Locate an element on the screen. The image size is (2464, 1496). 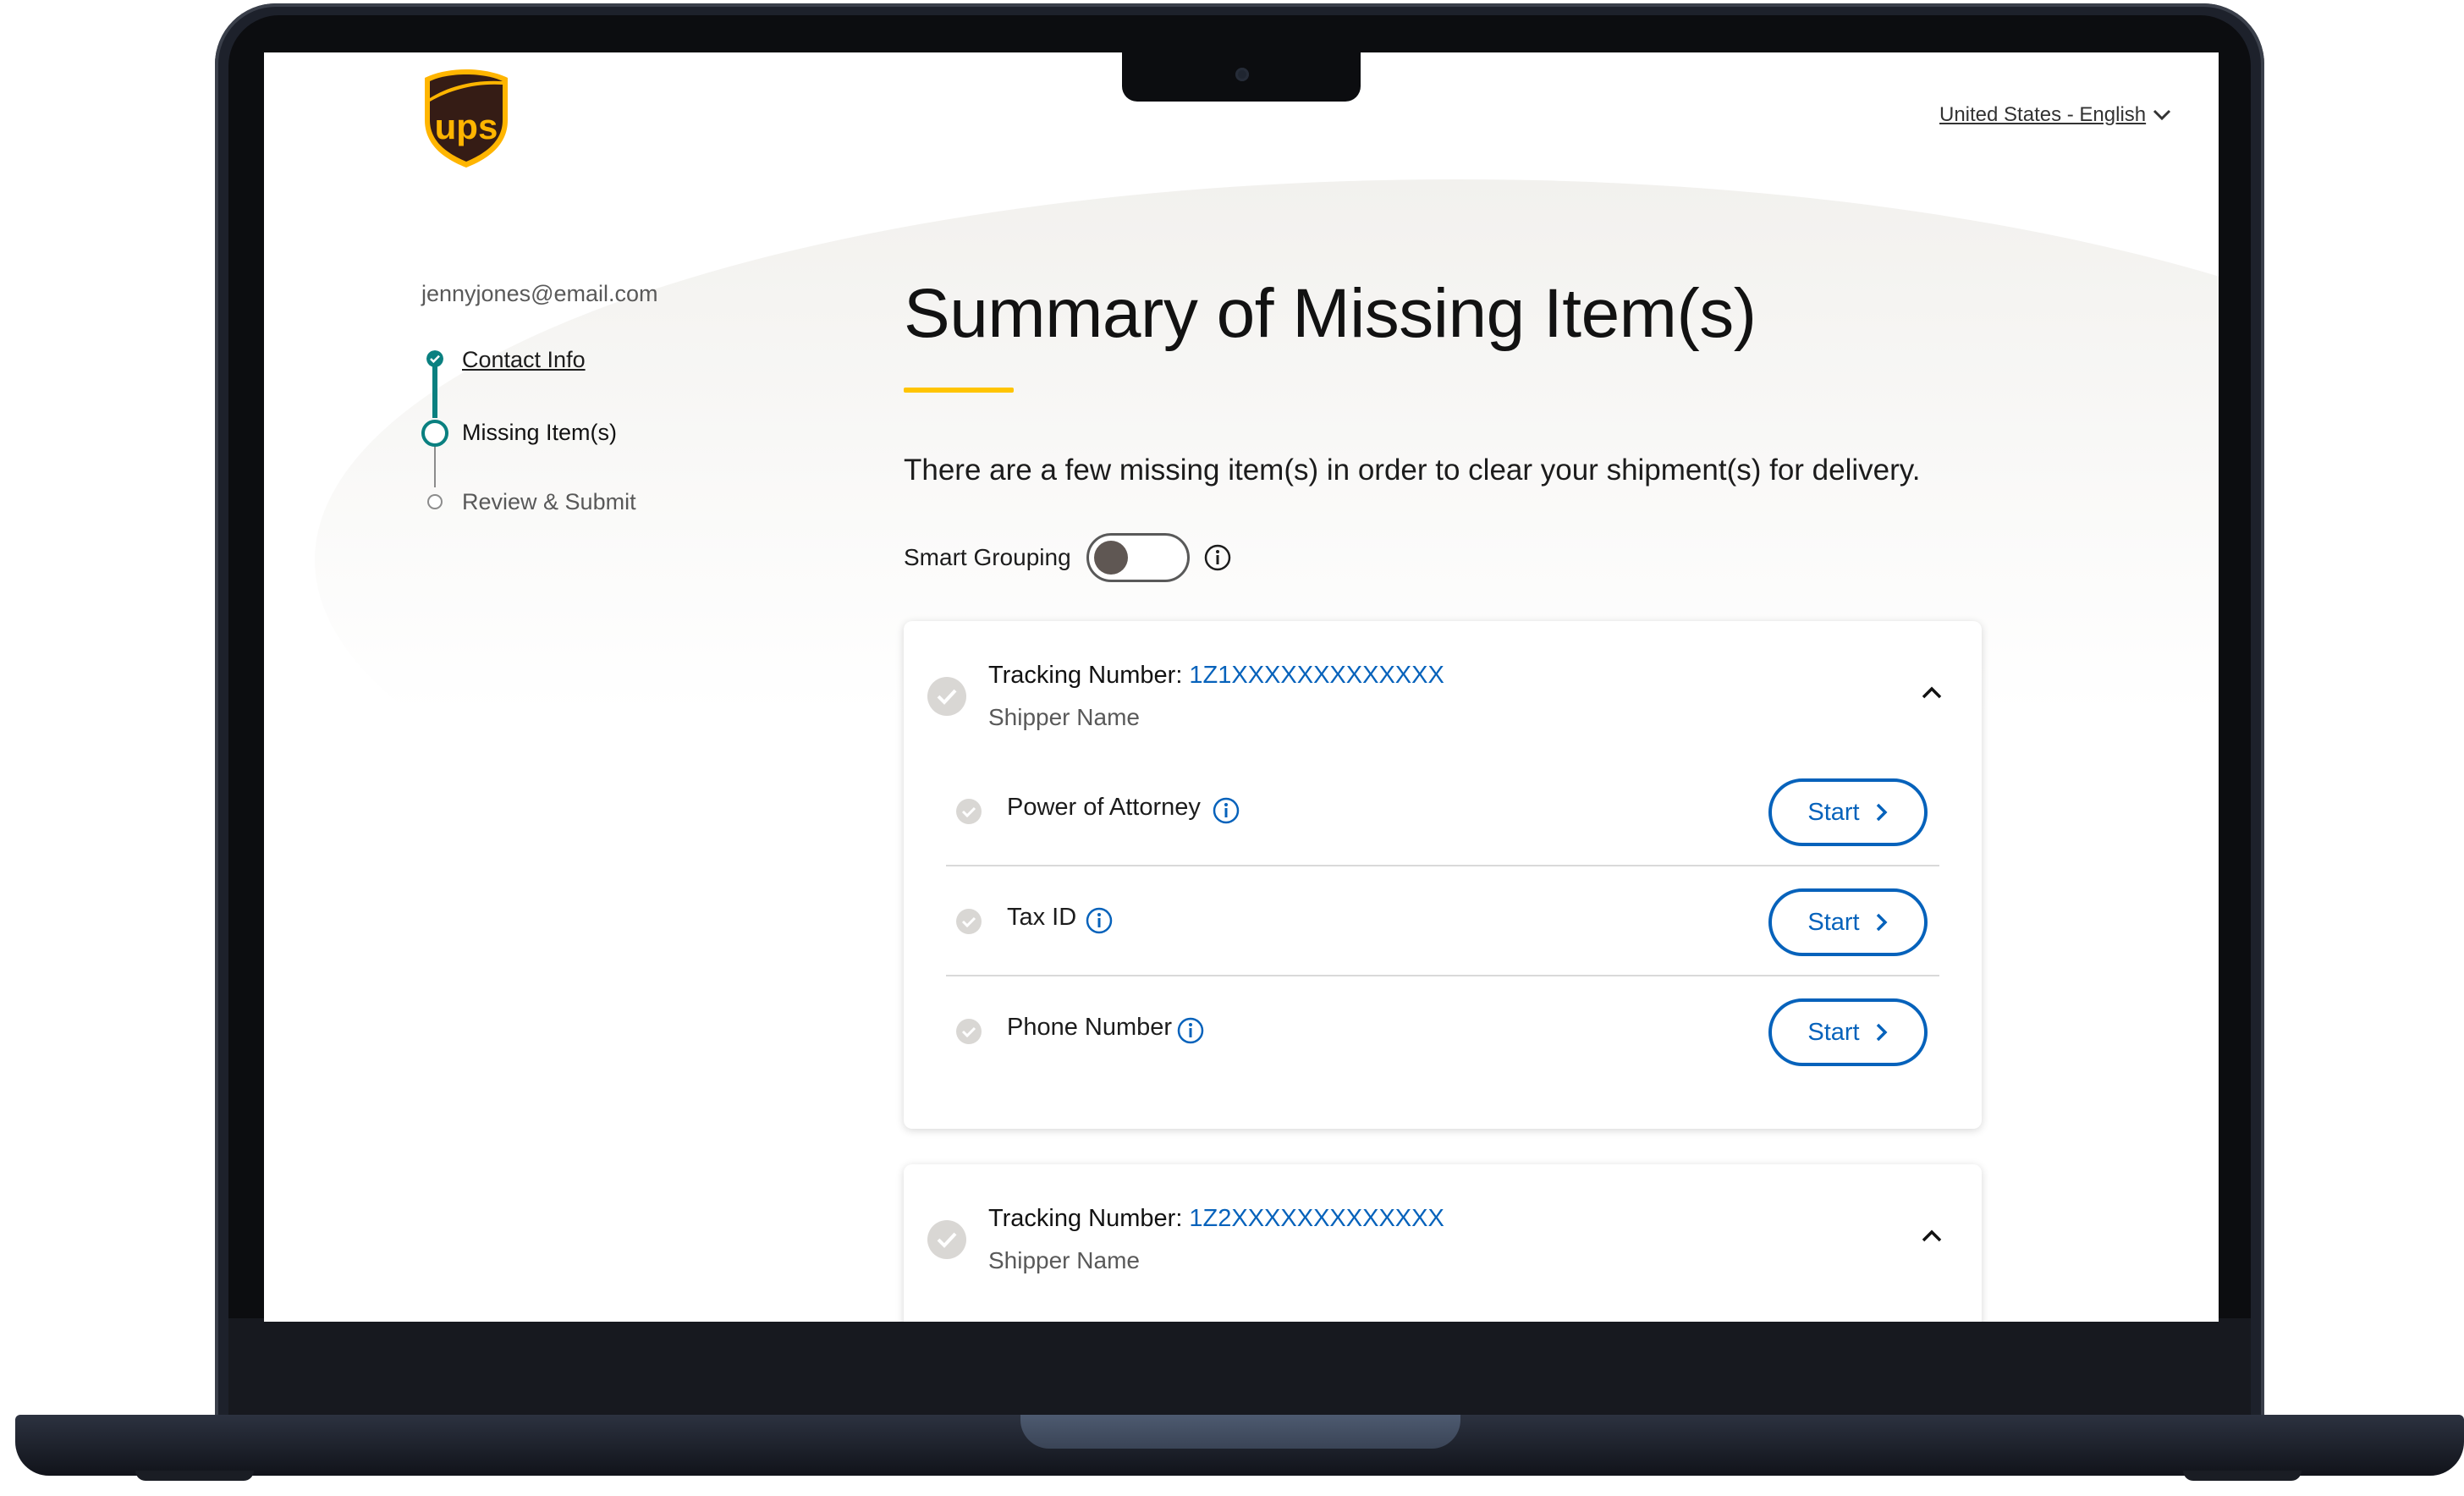
ups-logo: ups is located at coordinates (466, 119).